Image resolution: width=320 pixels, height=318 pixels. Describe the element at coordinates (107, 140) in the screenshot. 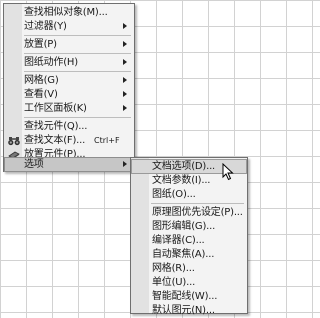

I see `shortcut-label: Ctrl+F` at that location.